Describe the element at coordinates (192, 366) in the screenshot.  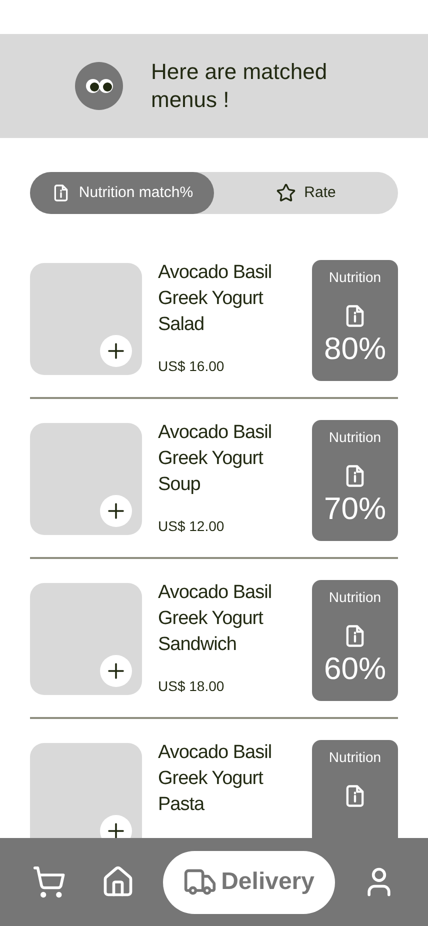
I see `menu-price: US$ 16.00` at that location.